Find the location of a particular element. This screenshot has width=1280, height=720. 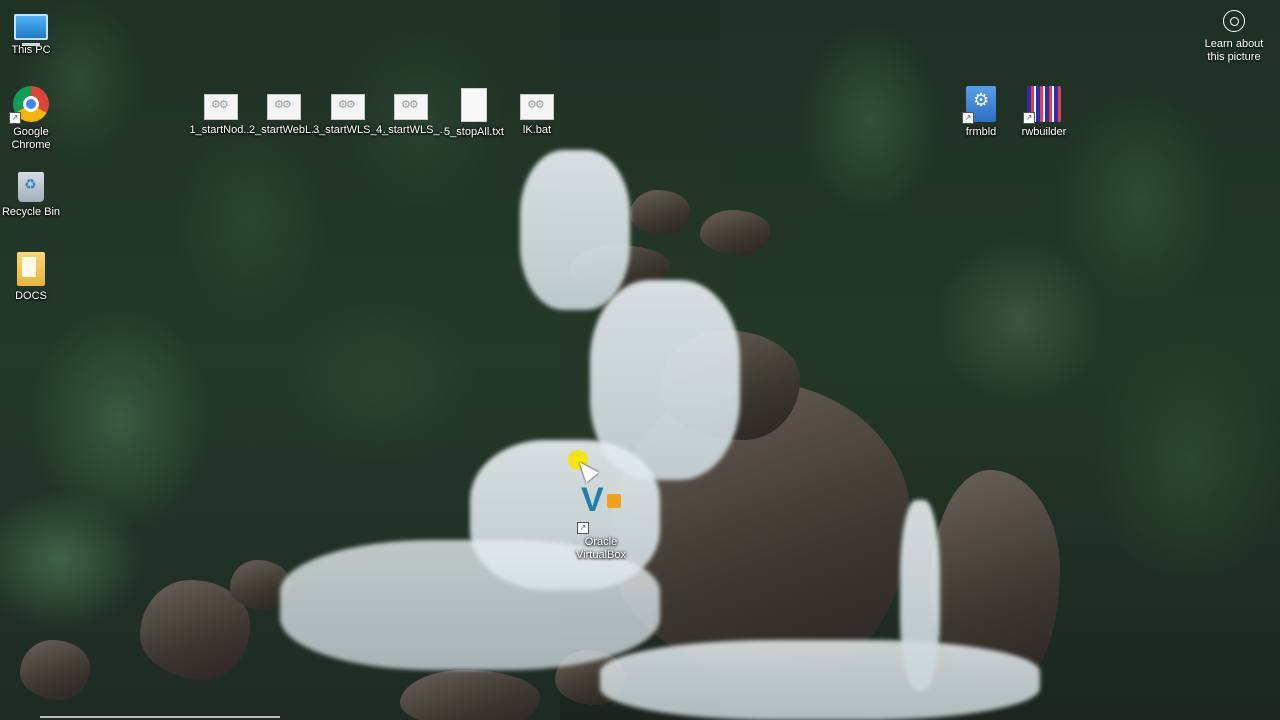

text-file-icon is located at coordinates (474, 105).